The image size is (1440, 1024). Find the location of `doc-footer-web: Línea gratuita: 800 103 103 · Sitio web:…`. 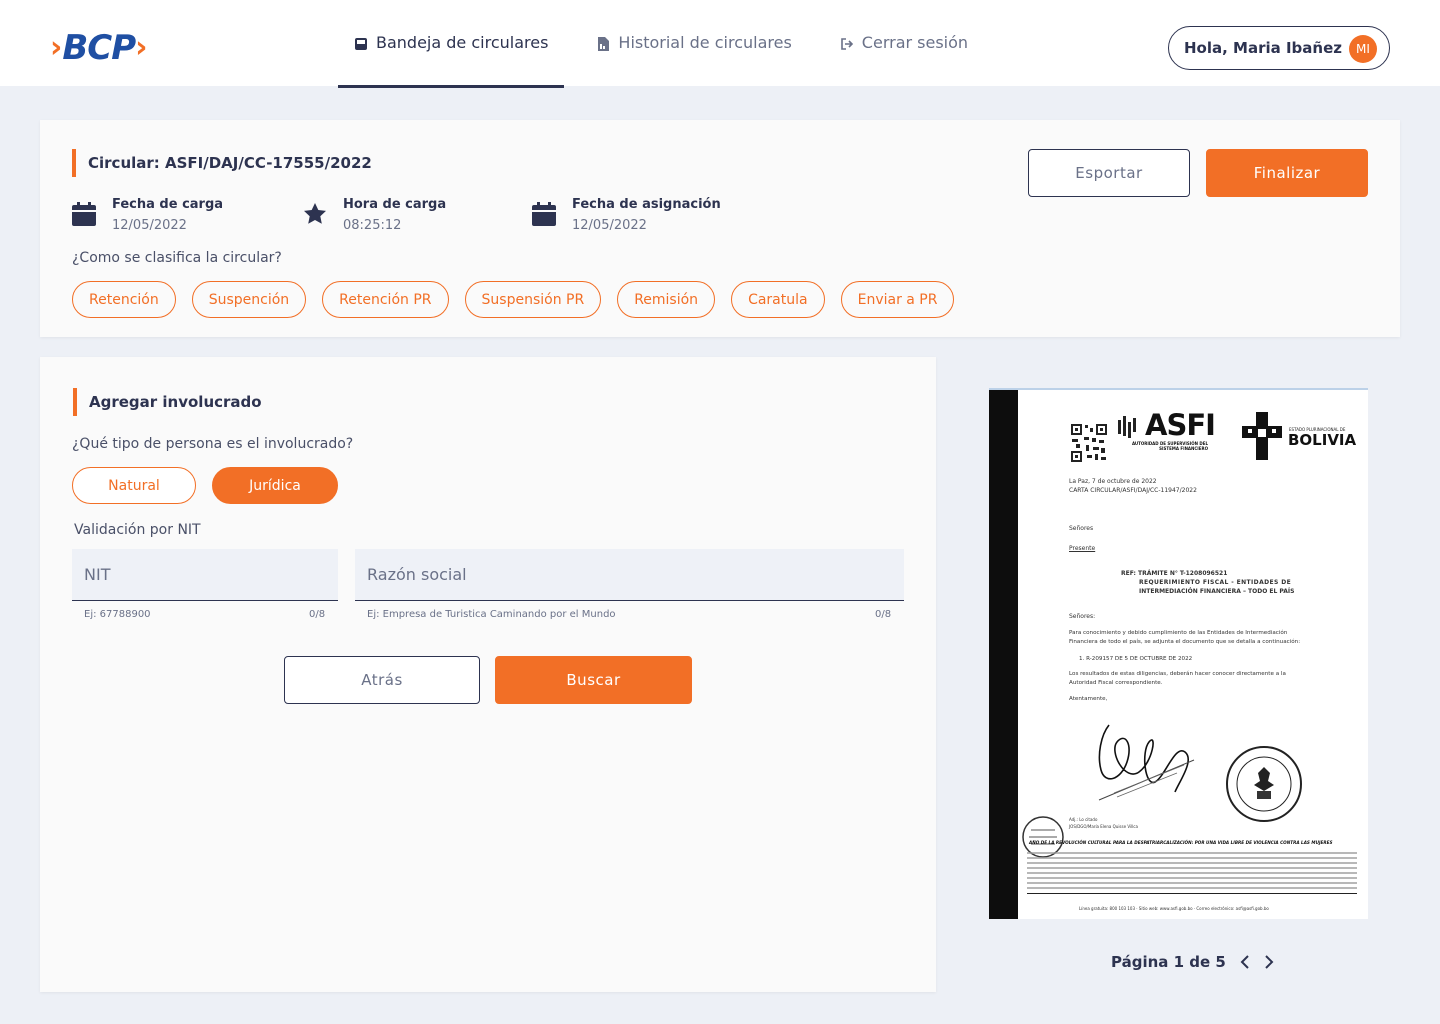

doc-footer-web: Línea gratuita: 800 103 103 · Sitio web:… is located at coordinates (1174, 908).